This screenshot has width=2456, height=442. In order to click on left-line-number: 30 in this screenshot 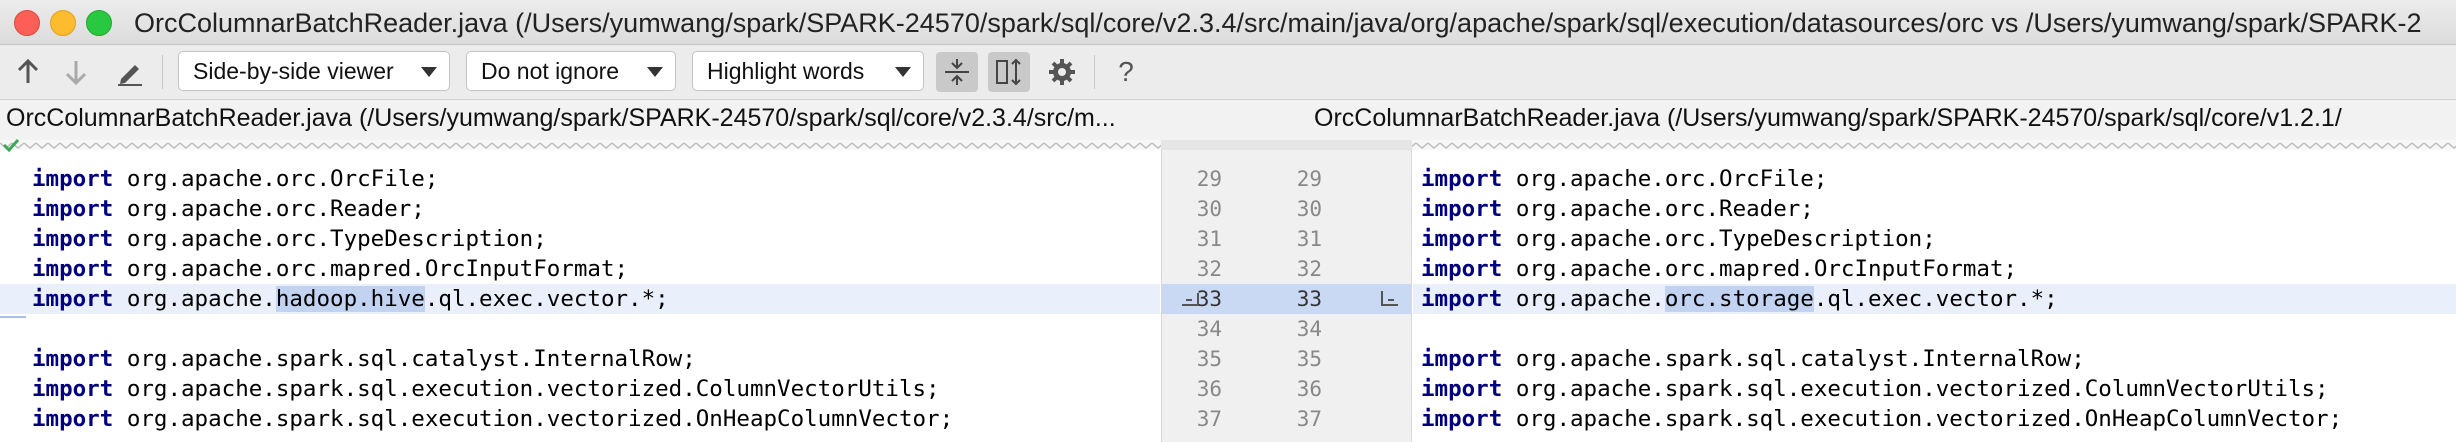, I will do `click(1209, 209)`.